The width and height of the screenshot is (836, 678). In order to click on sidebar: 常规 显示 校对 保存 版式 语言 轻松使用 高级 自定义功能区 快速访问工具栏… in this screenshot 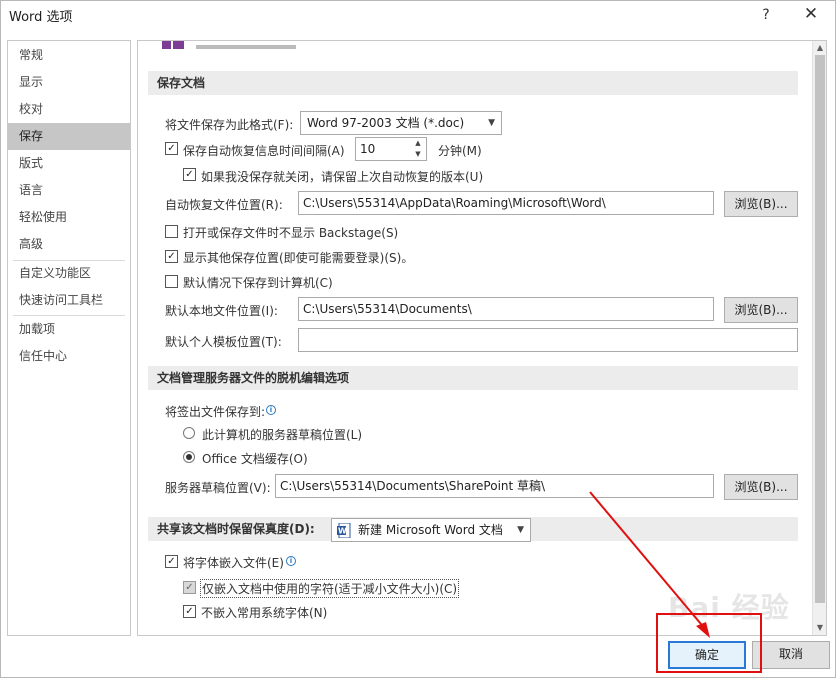, I will do `click(69, 338)`.